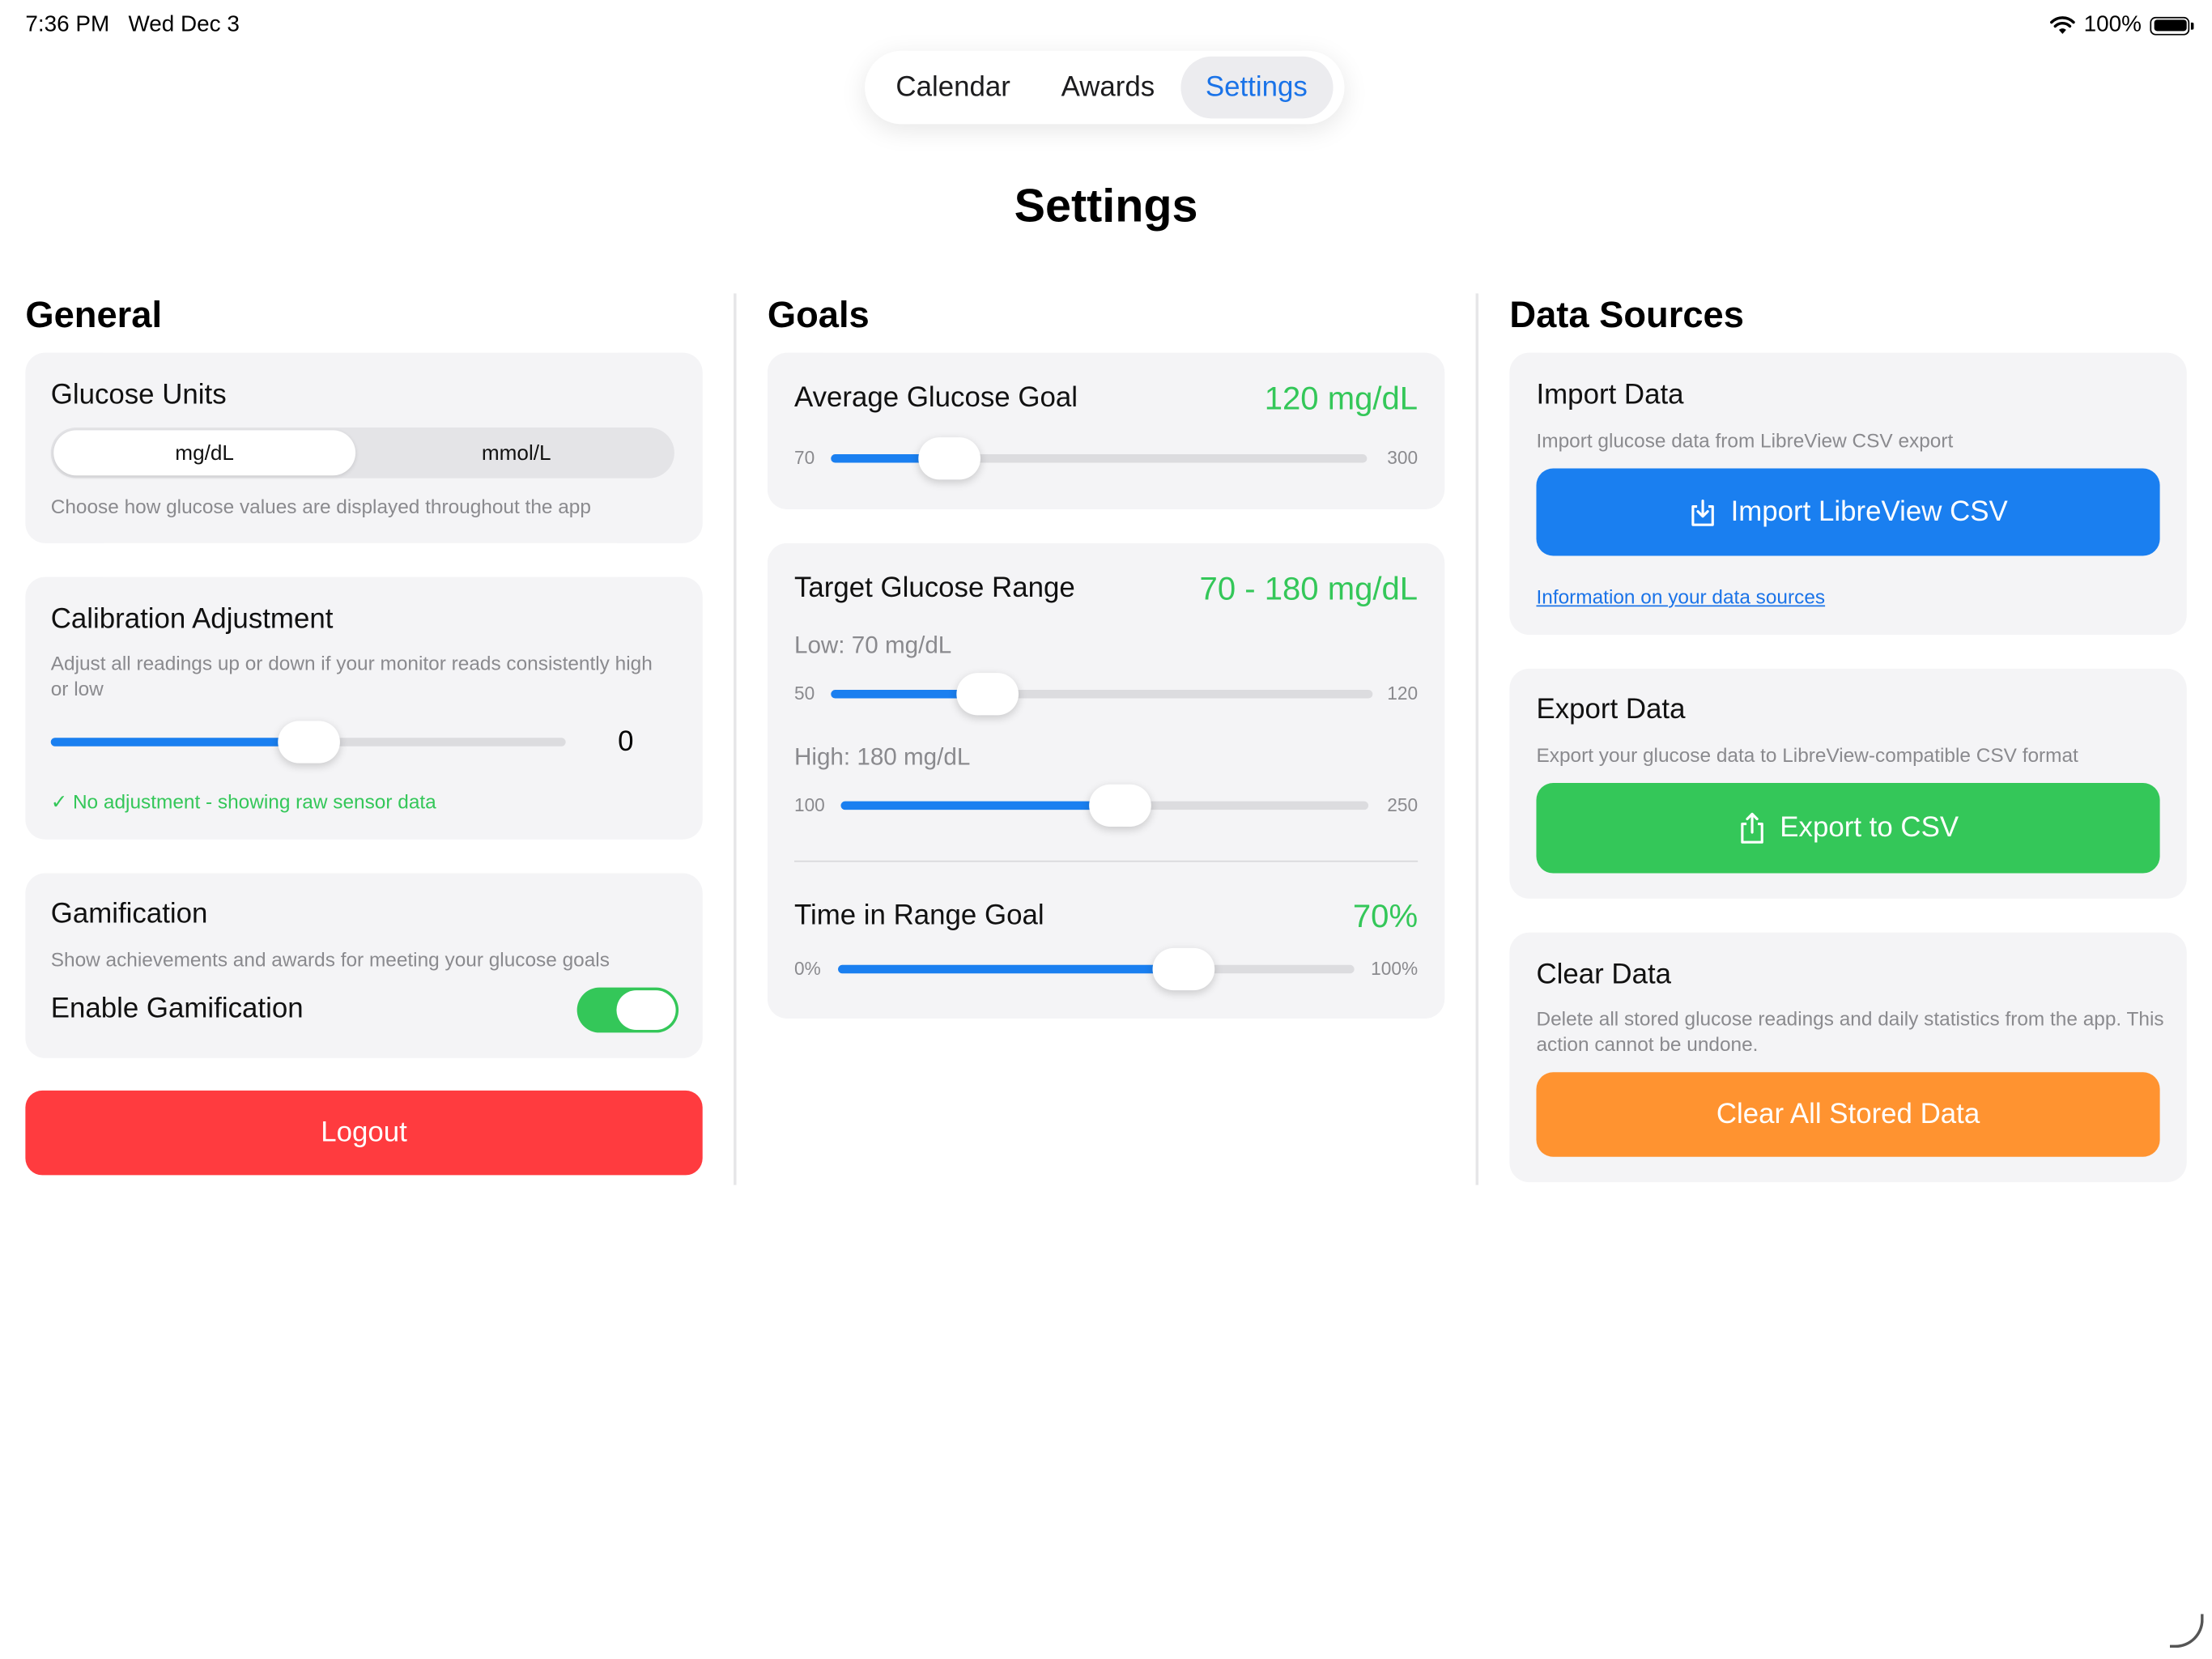  I want to click on export-csv-button: Export to CSV, so click(1848, 829).